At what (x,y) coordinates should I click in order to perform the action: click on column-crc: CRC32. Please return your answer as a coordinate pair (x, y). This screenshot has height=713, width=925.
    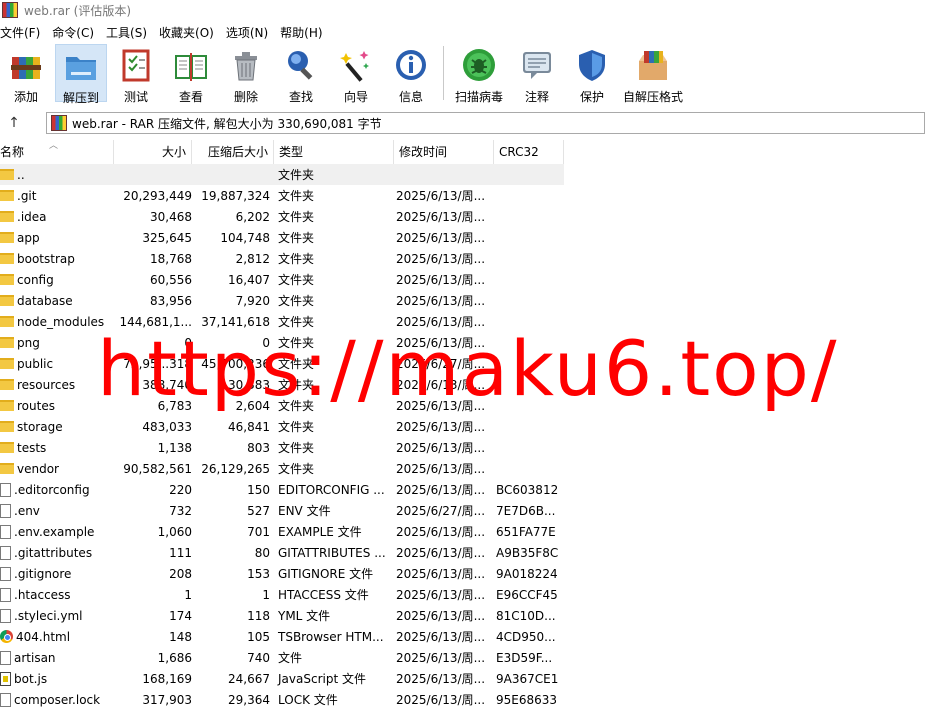
    Looking at the image, I should click on (529, 152).